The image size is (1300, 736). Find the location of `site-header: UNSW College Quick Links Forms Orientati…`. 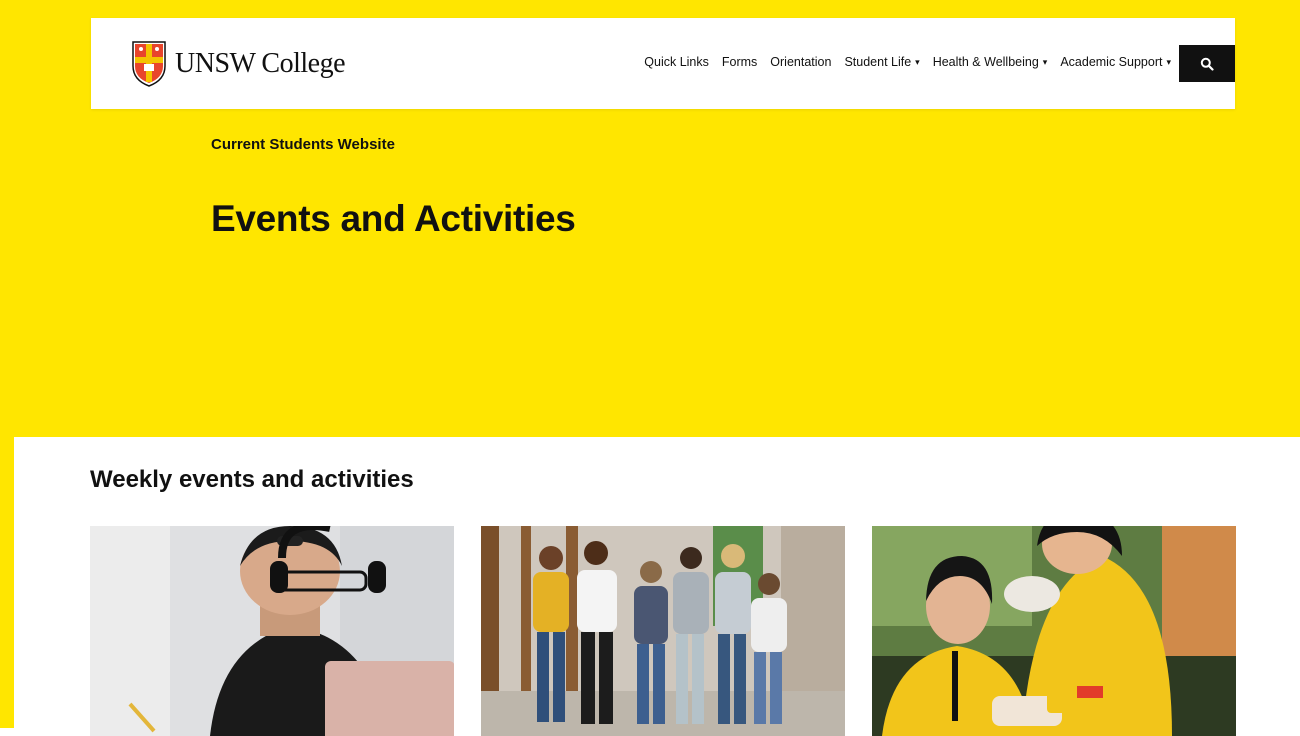

site-header: UNSW College Quick Links Forms Orientati… is located at coordinates (663, 63).